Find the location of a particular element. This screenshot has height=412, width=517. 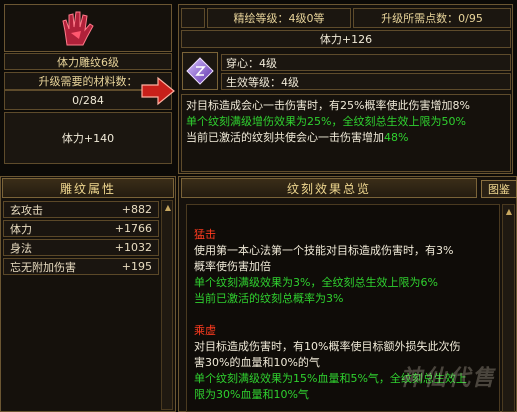

item-name: 体力雕纹6级 is located at coordinates (88, 61).